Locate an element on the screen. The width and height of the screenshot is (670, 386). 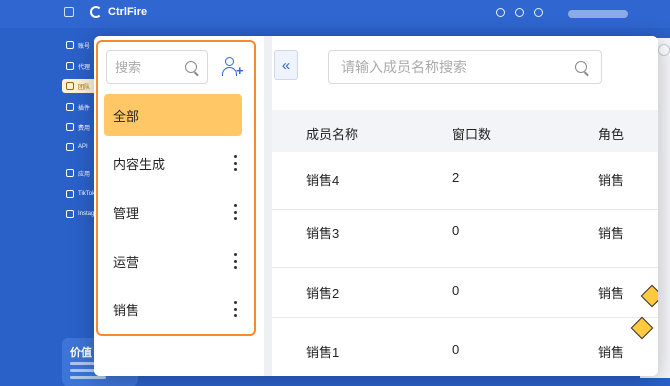
member-windows: 2 is located at coordinates (456, 177).